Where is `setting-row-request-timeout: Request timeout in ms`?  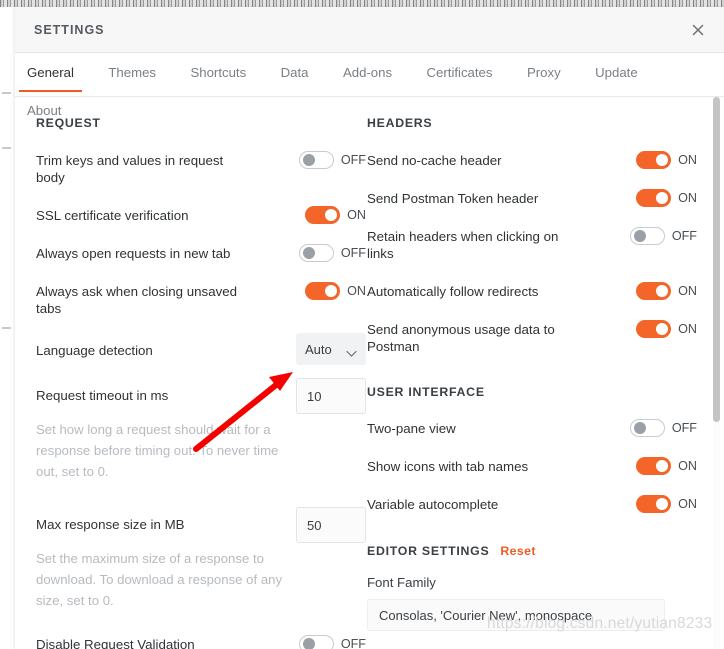
setting-row-request-timeout: Request timeout in ms is located at coordinates (201, 396).